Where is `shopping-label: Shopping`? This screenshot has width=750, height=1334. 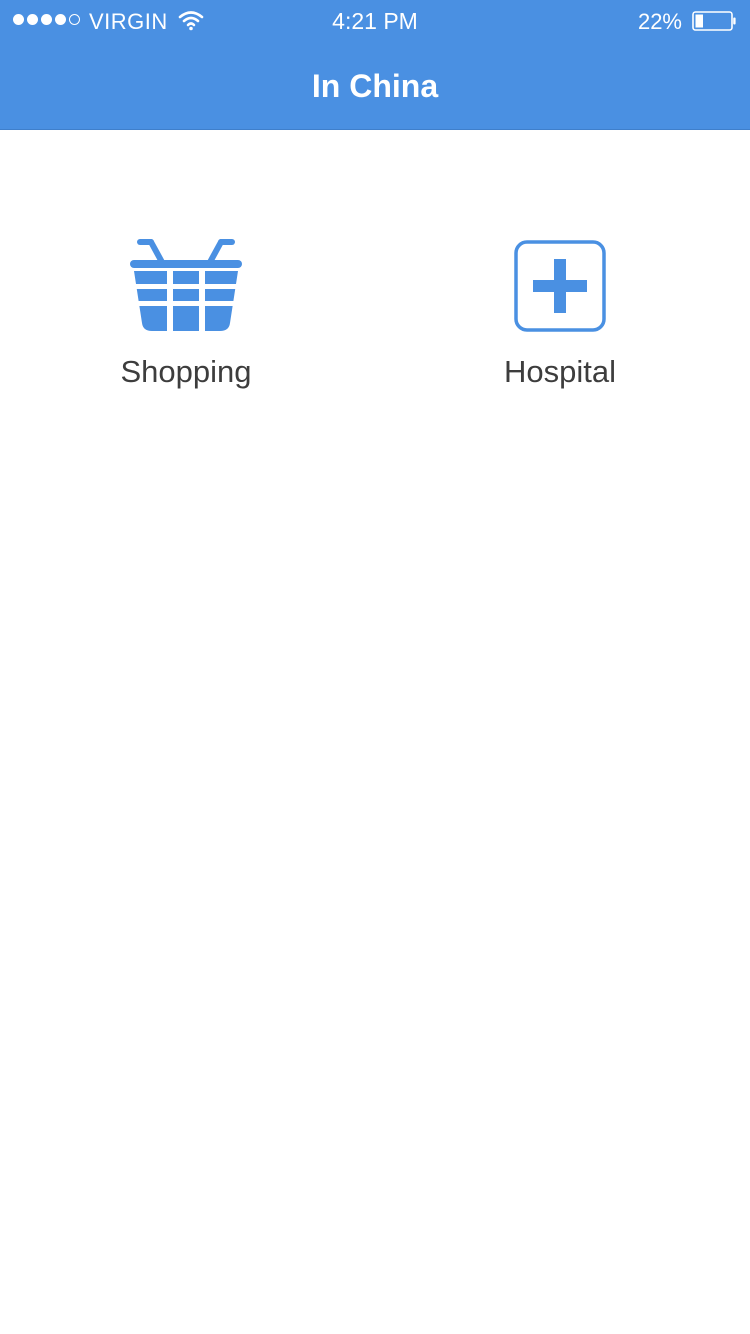 shopping-label: Shopping is located at coordinates (186, 371).